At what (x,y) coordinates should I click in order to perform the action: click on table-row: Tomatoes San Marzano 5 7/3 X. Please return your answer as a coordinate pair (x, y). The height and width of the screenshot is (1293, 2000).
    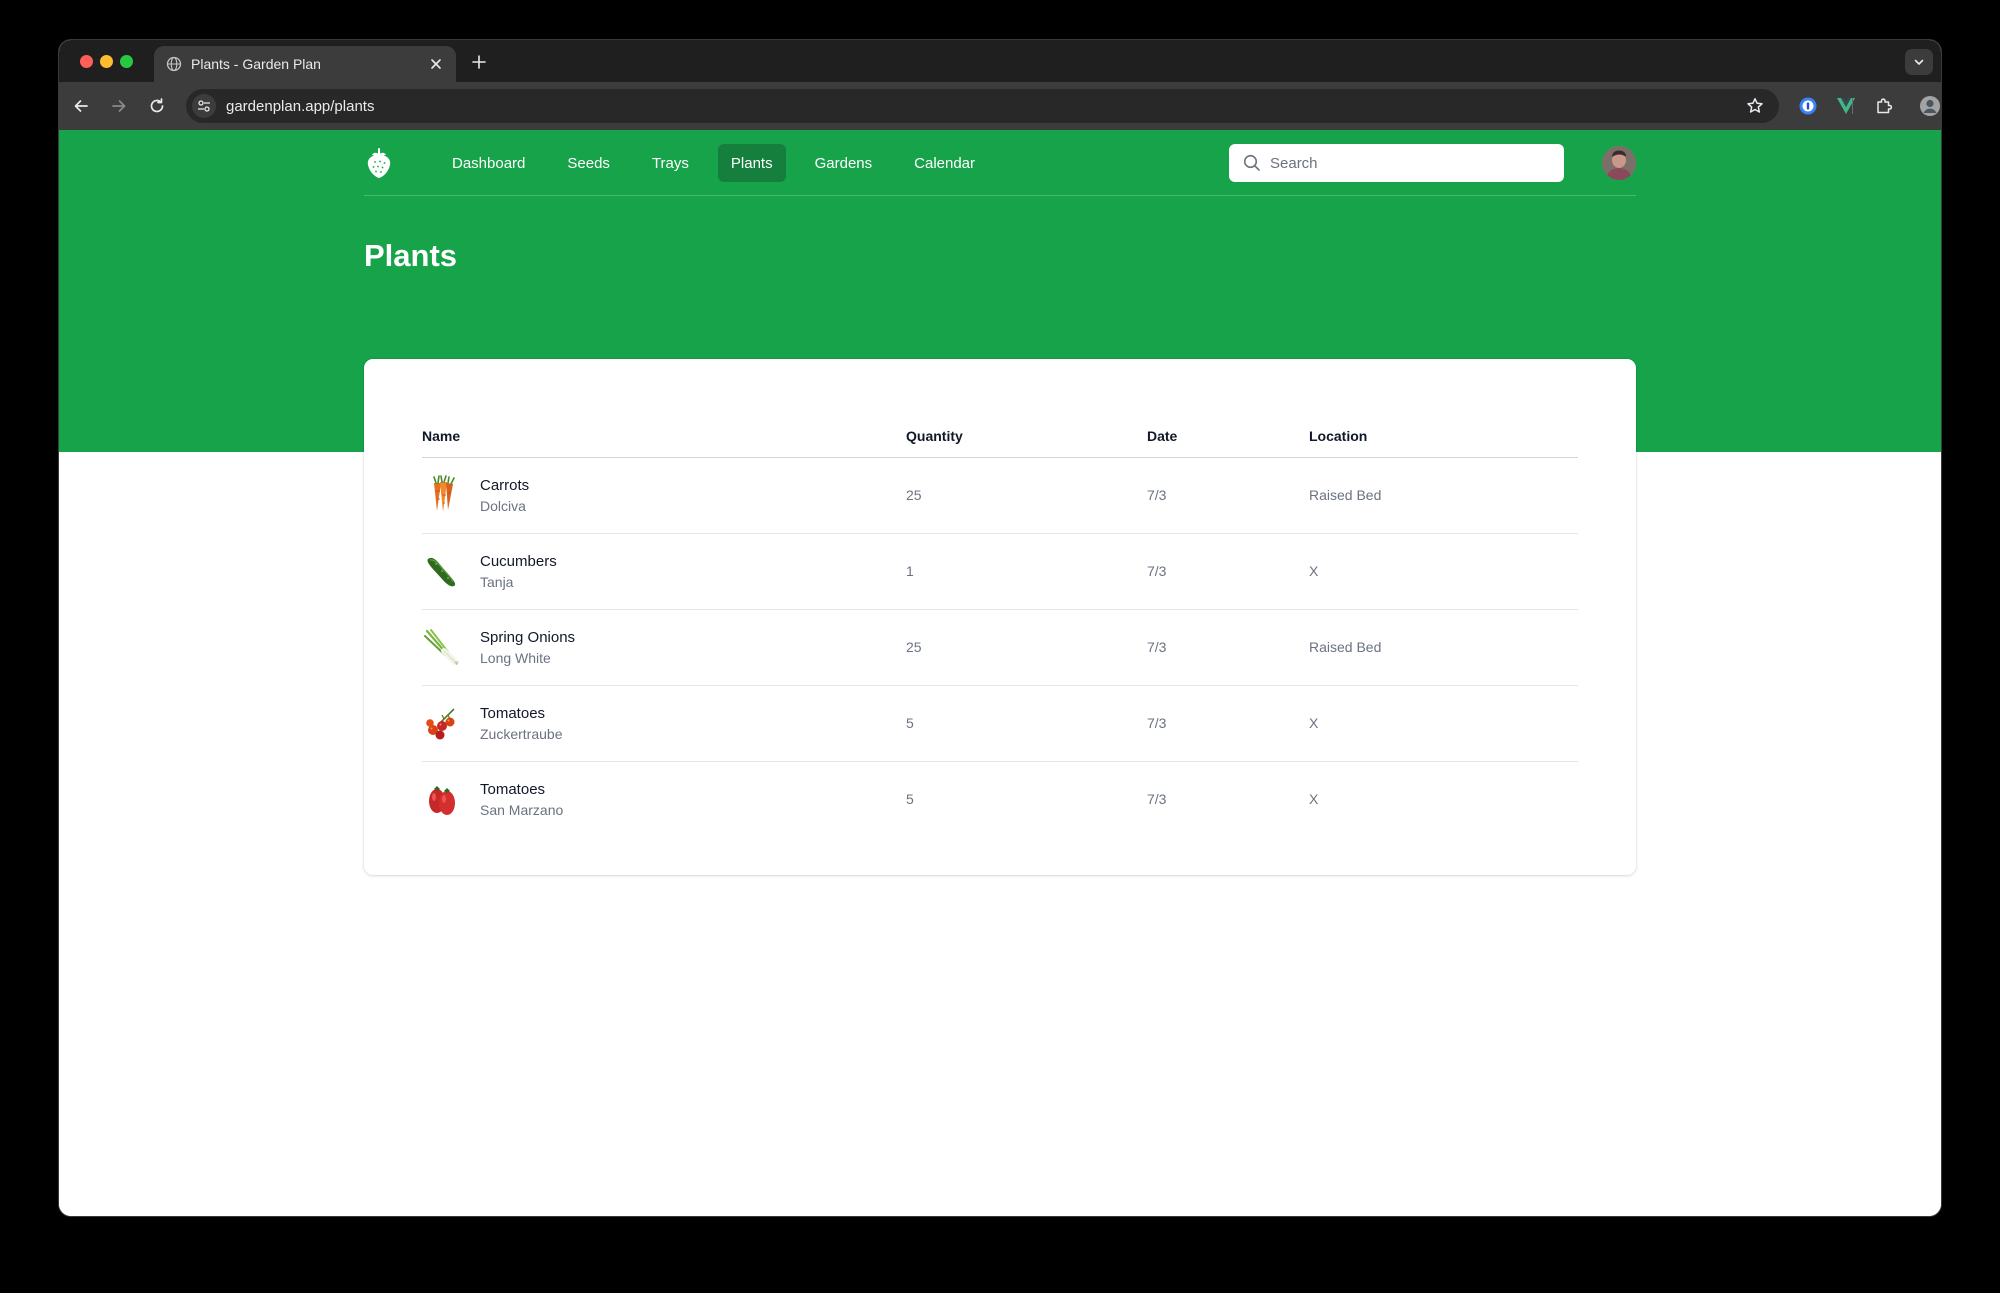
    Looking at the image, I should click on (1000, 799).